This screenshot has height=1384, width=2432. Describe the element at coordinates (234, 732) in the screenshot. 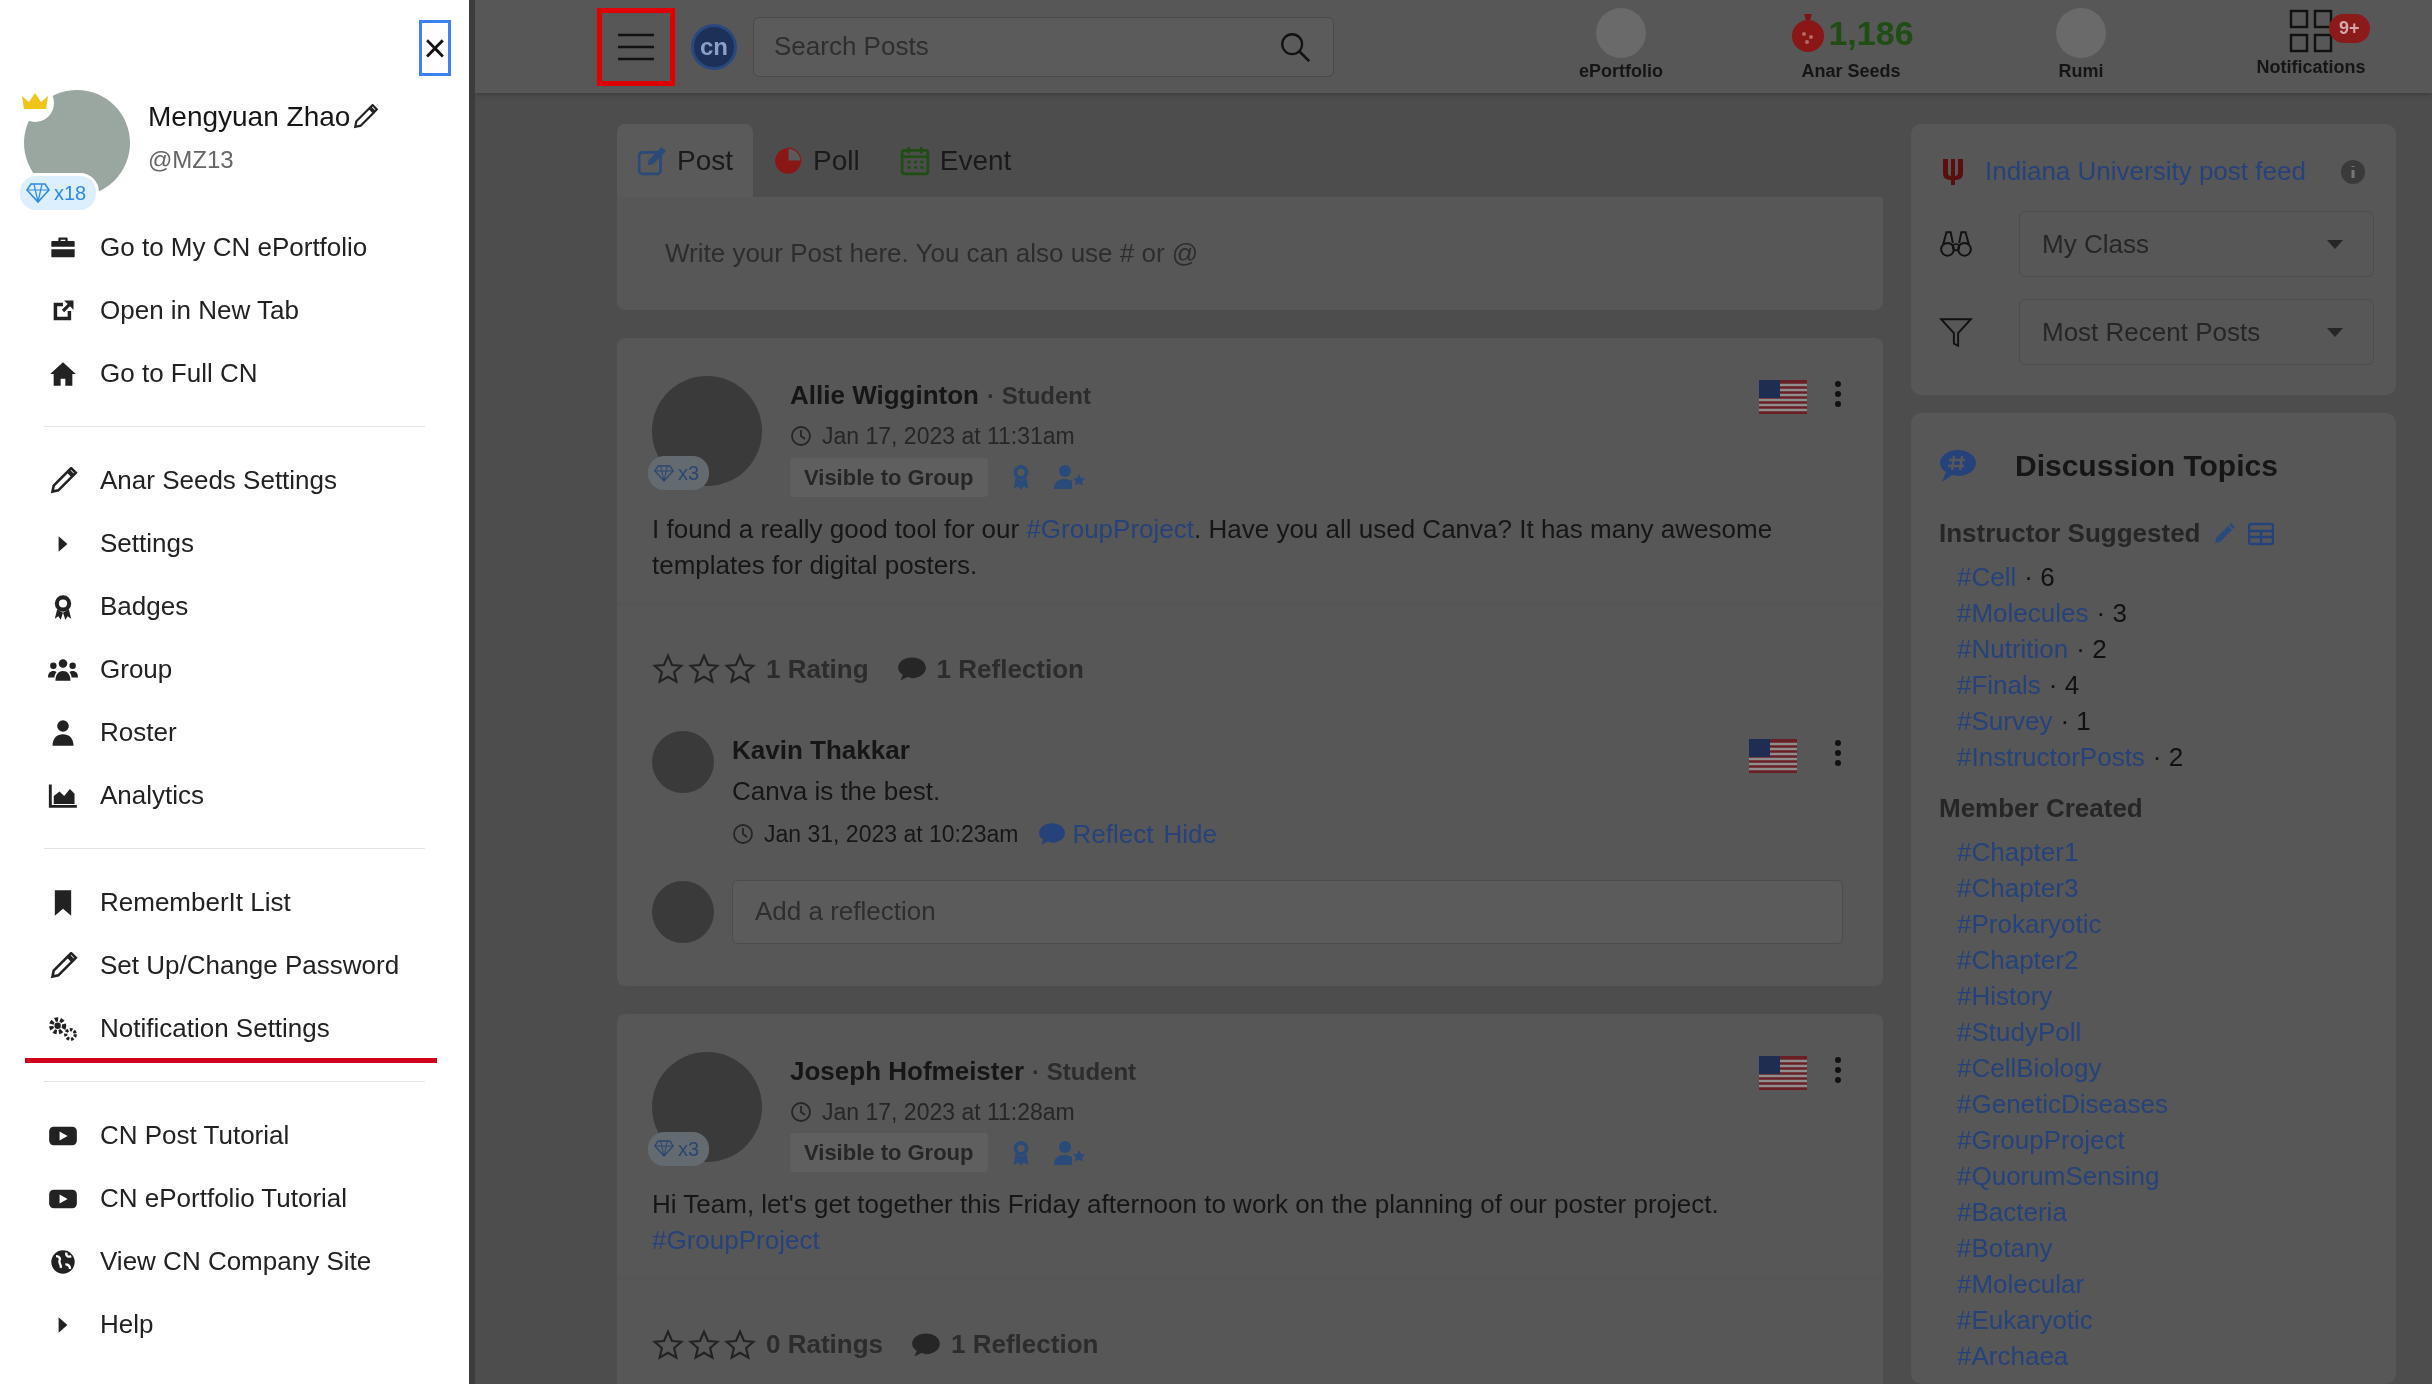

I see `menu-item: Roster` at that location.